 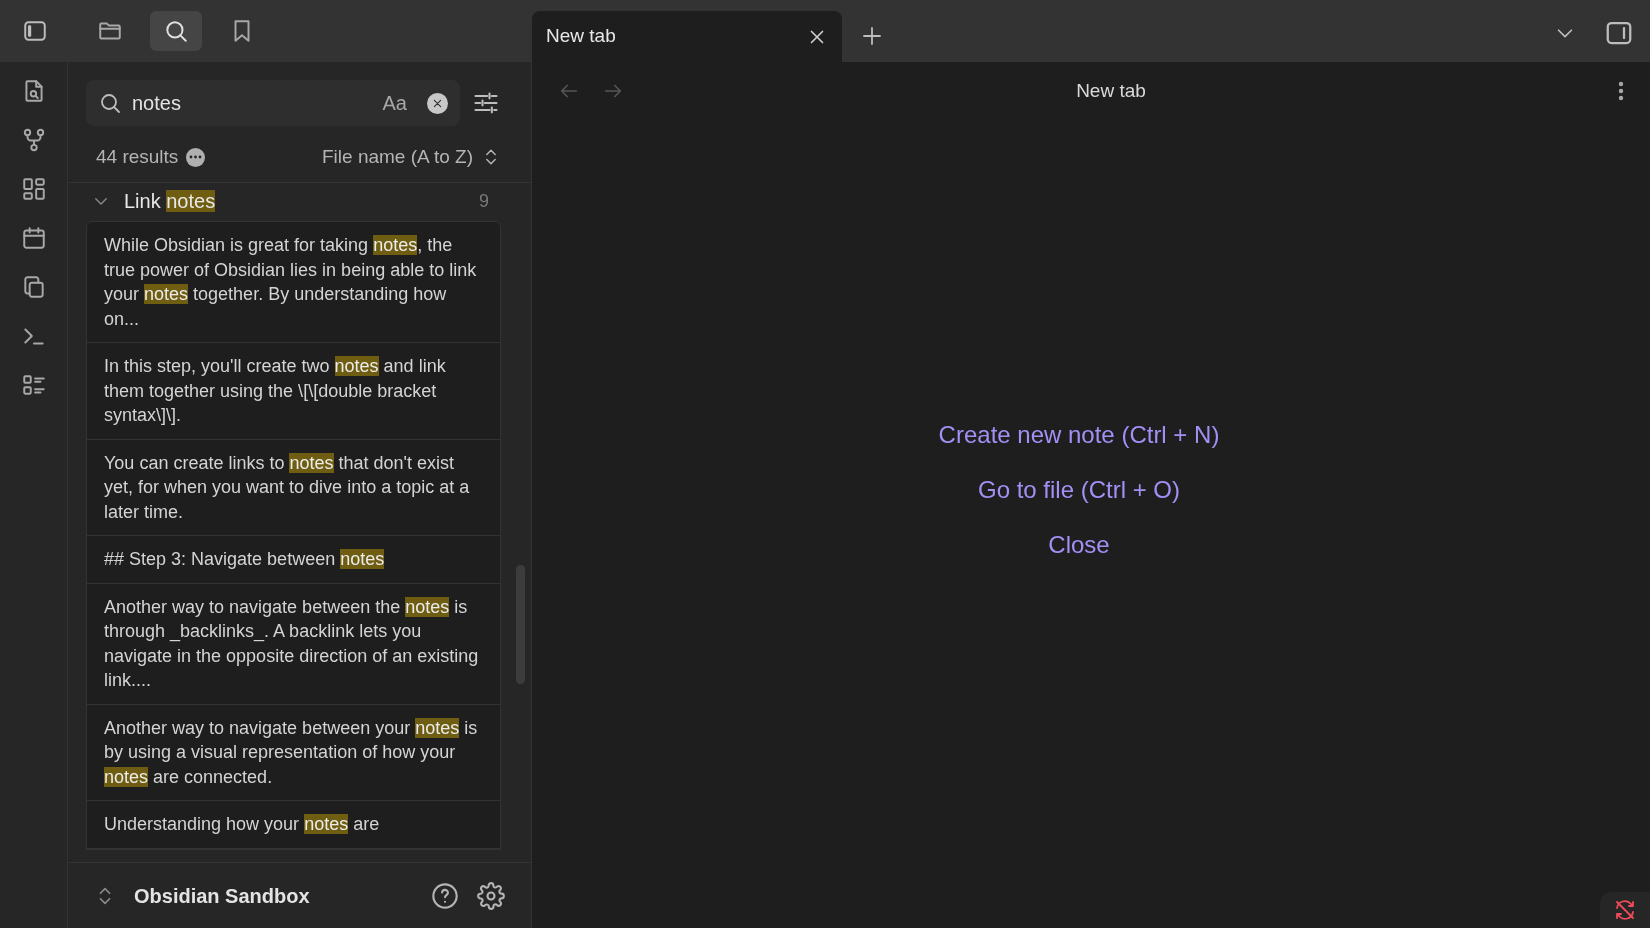 What do you see at coordinates (581, 36) in the screenshot?
I see `tab-title: New tab` at bounding box center [581, 36].